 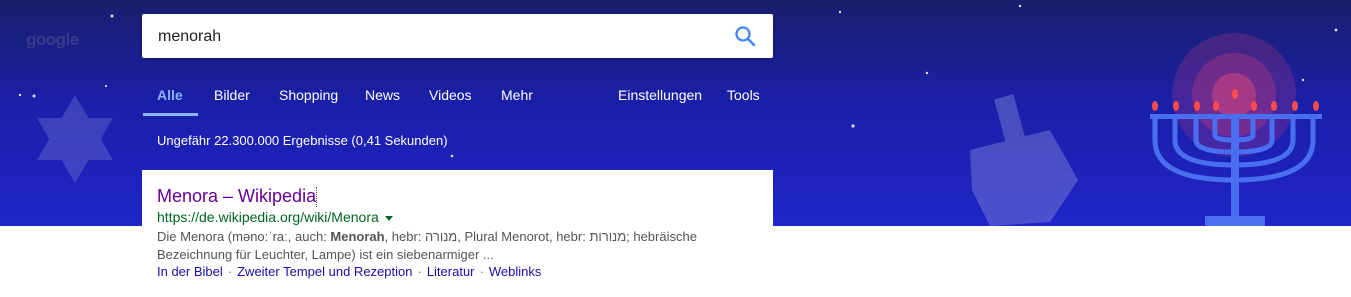 I want to click on snippet-highlight: Menorah, so click(x=357, y=236).